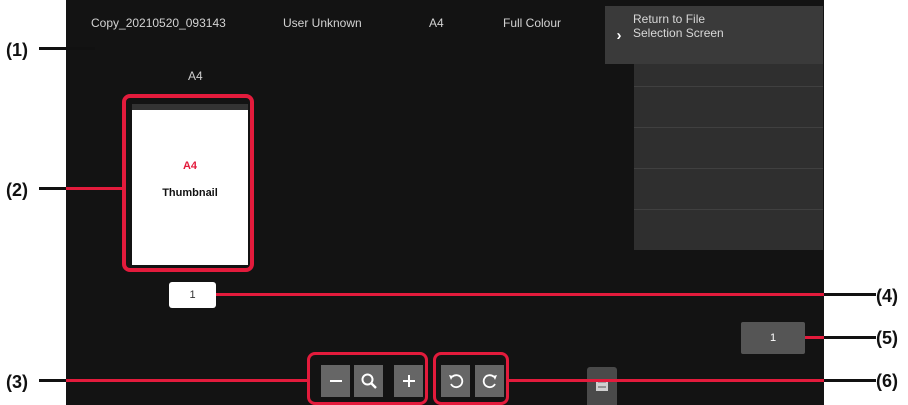 The image size is (908, 405). Describe the element at coordinates (158, 23) in the screenshot. I see `file-name: Copy_20210520_093143` at that location.